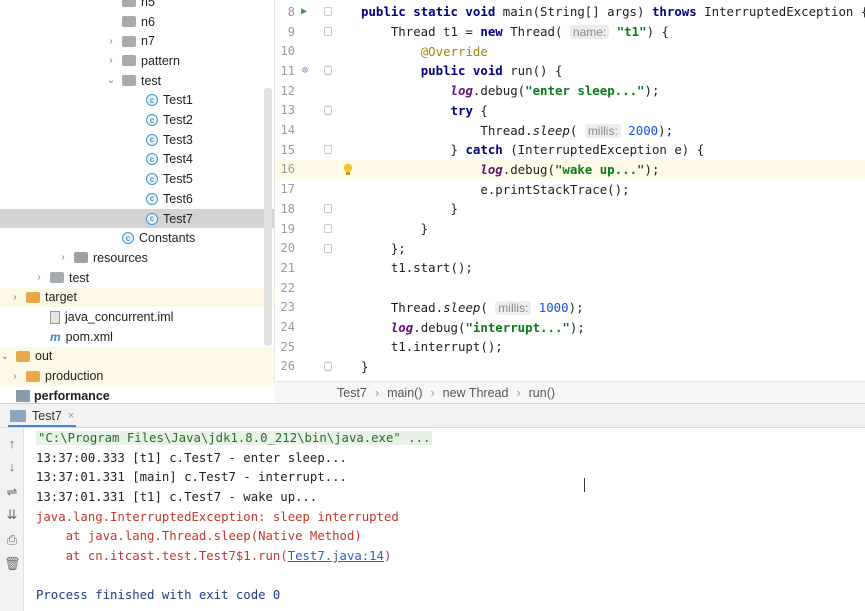  Describe the element at coordinates (119, 317) in the screenshot. I see `tree-item-label: java_concurrent.iml` at that location.